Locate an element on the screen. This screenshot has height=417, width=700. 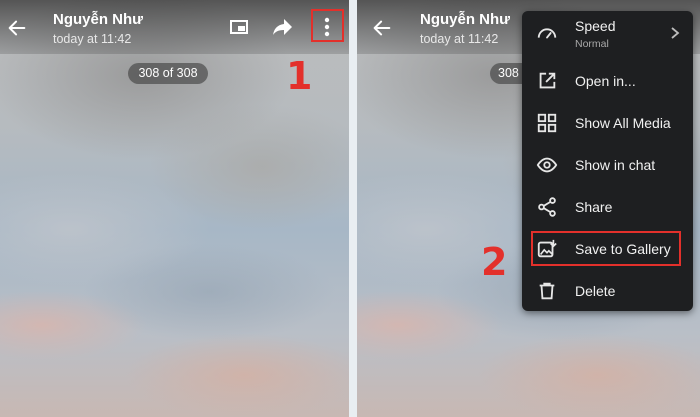
panel-divider is located at coordinates (353, 208).